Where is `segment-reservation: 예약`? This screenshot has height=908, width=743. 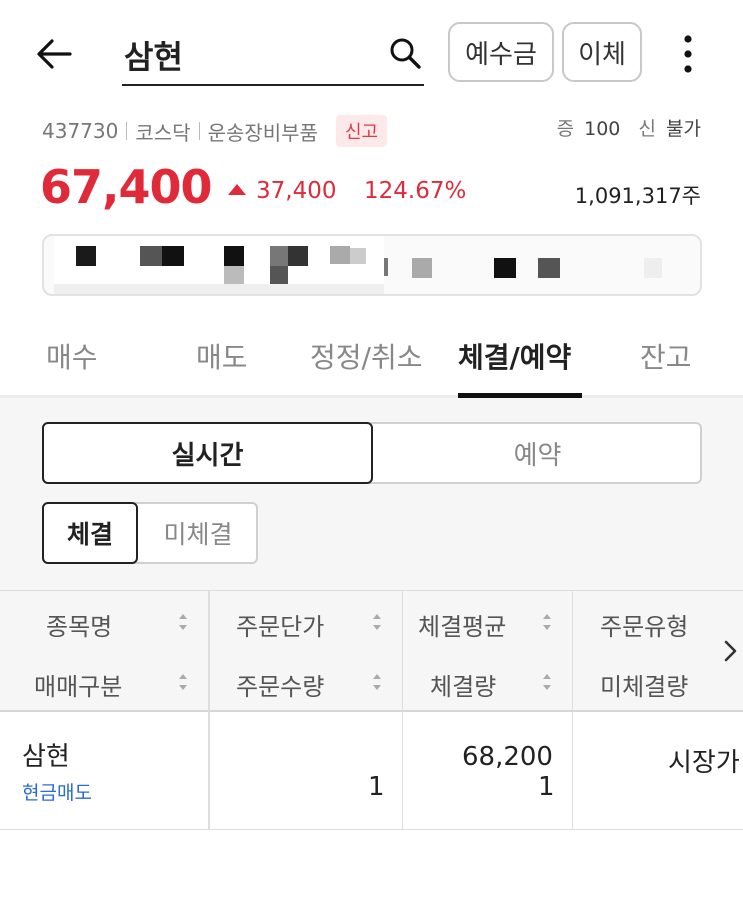 segment-reservation: 예약 is located at coordinates (537, 453).